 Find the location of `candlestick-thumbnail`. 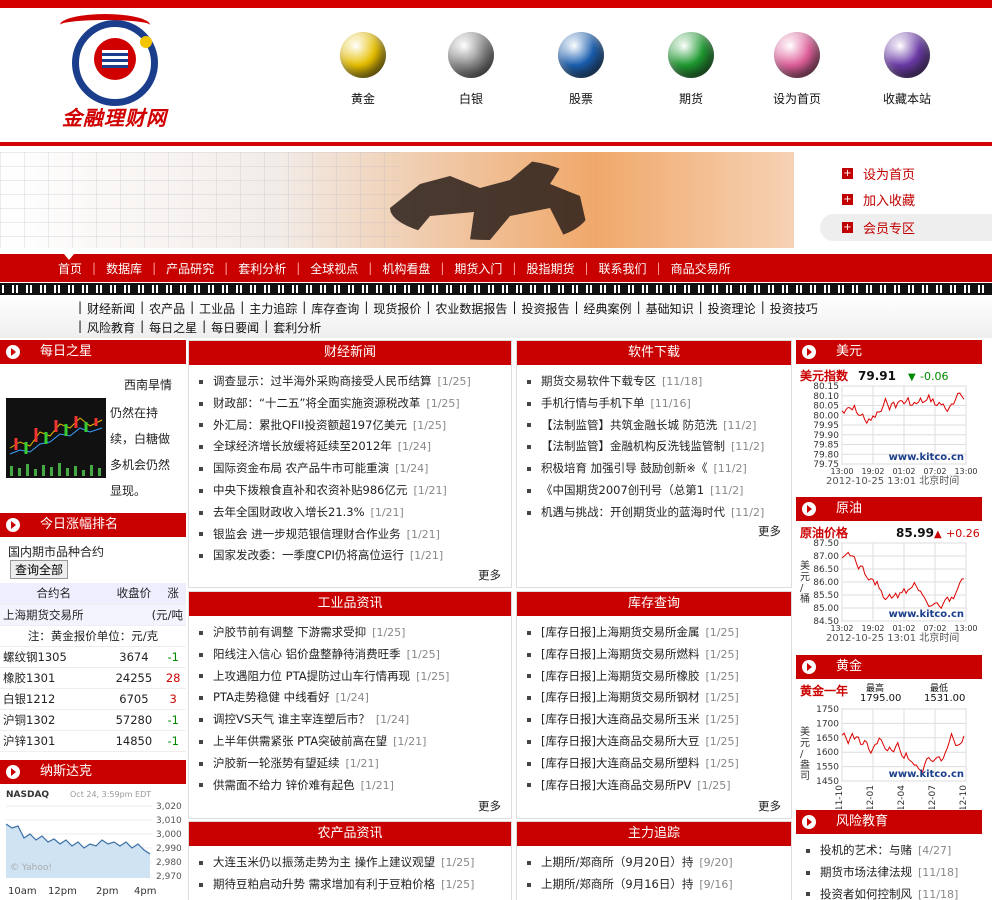

candlestick-thumbnail is located at coordinates (56, 438).